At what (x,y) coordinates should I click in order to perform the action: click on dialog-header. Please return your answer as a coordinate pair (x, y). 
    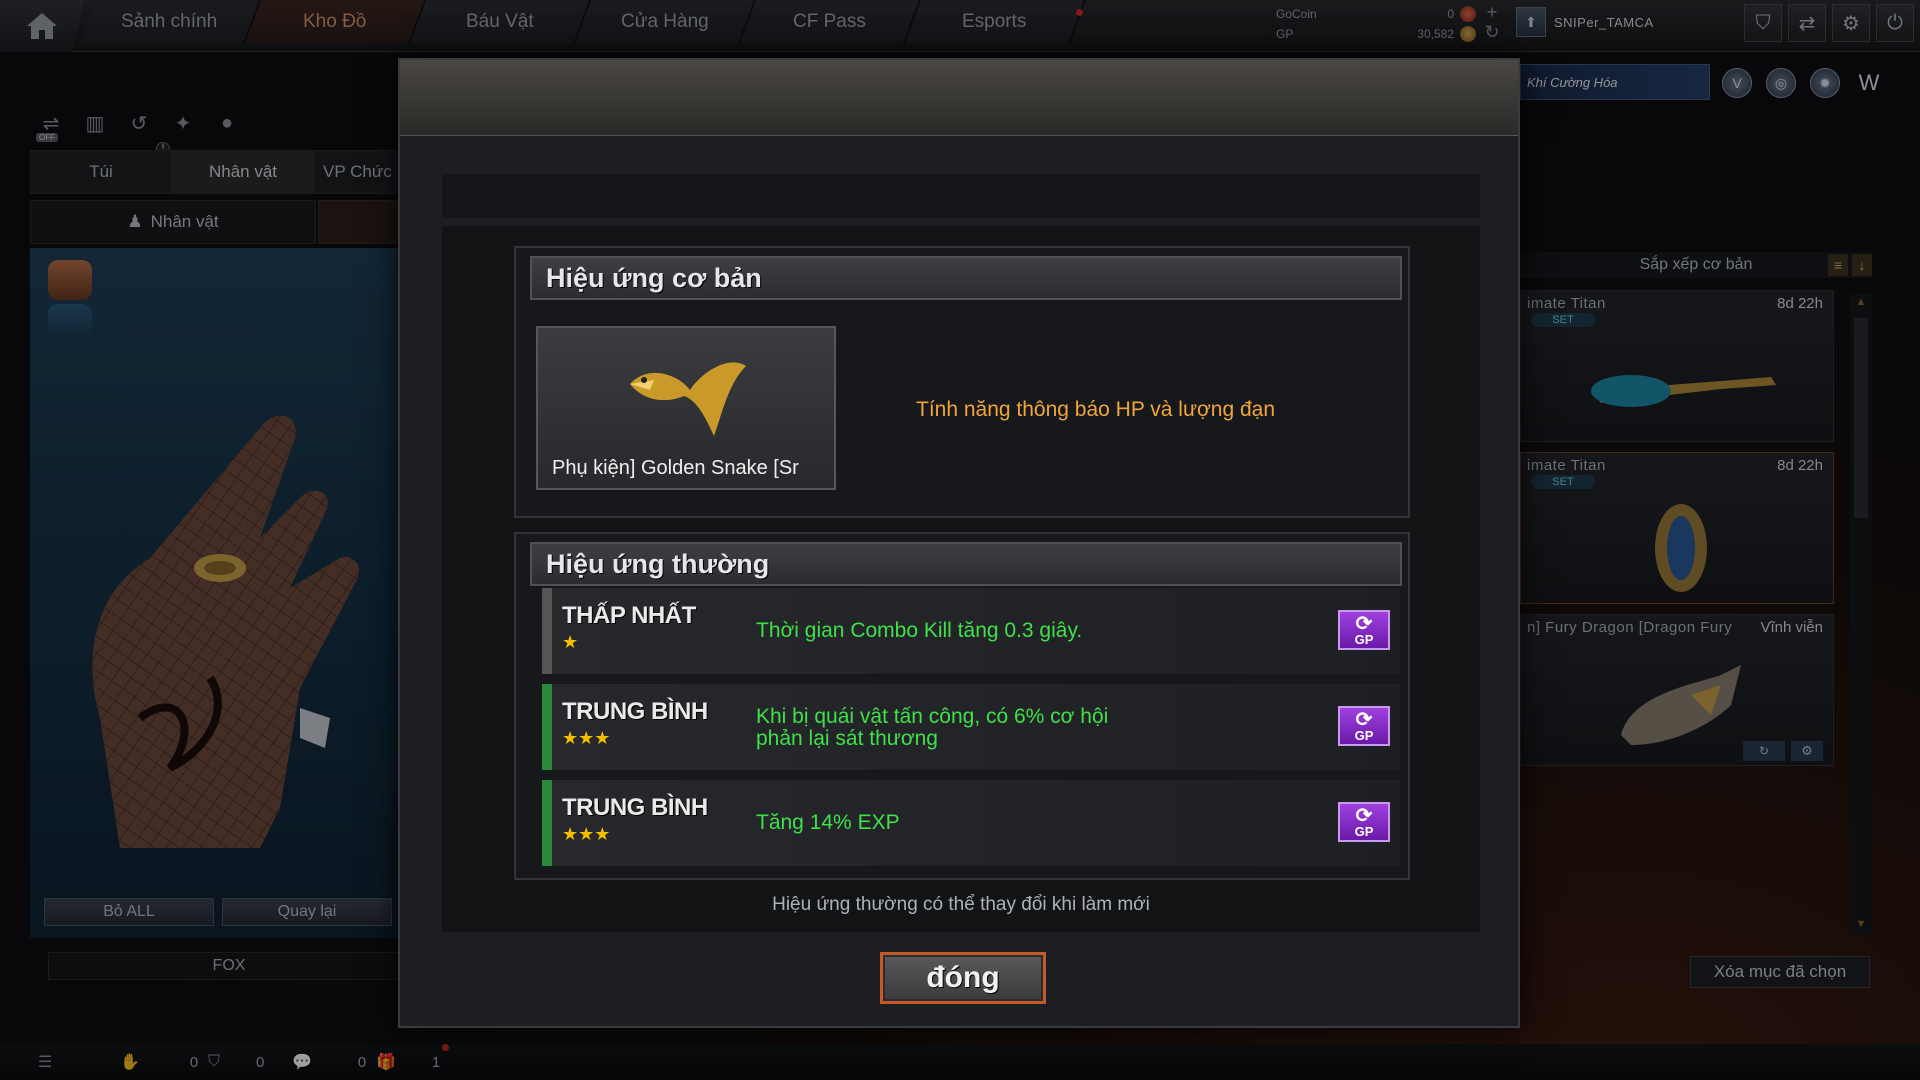
    Looking at the image, I should click on (959, 98).